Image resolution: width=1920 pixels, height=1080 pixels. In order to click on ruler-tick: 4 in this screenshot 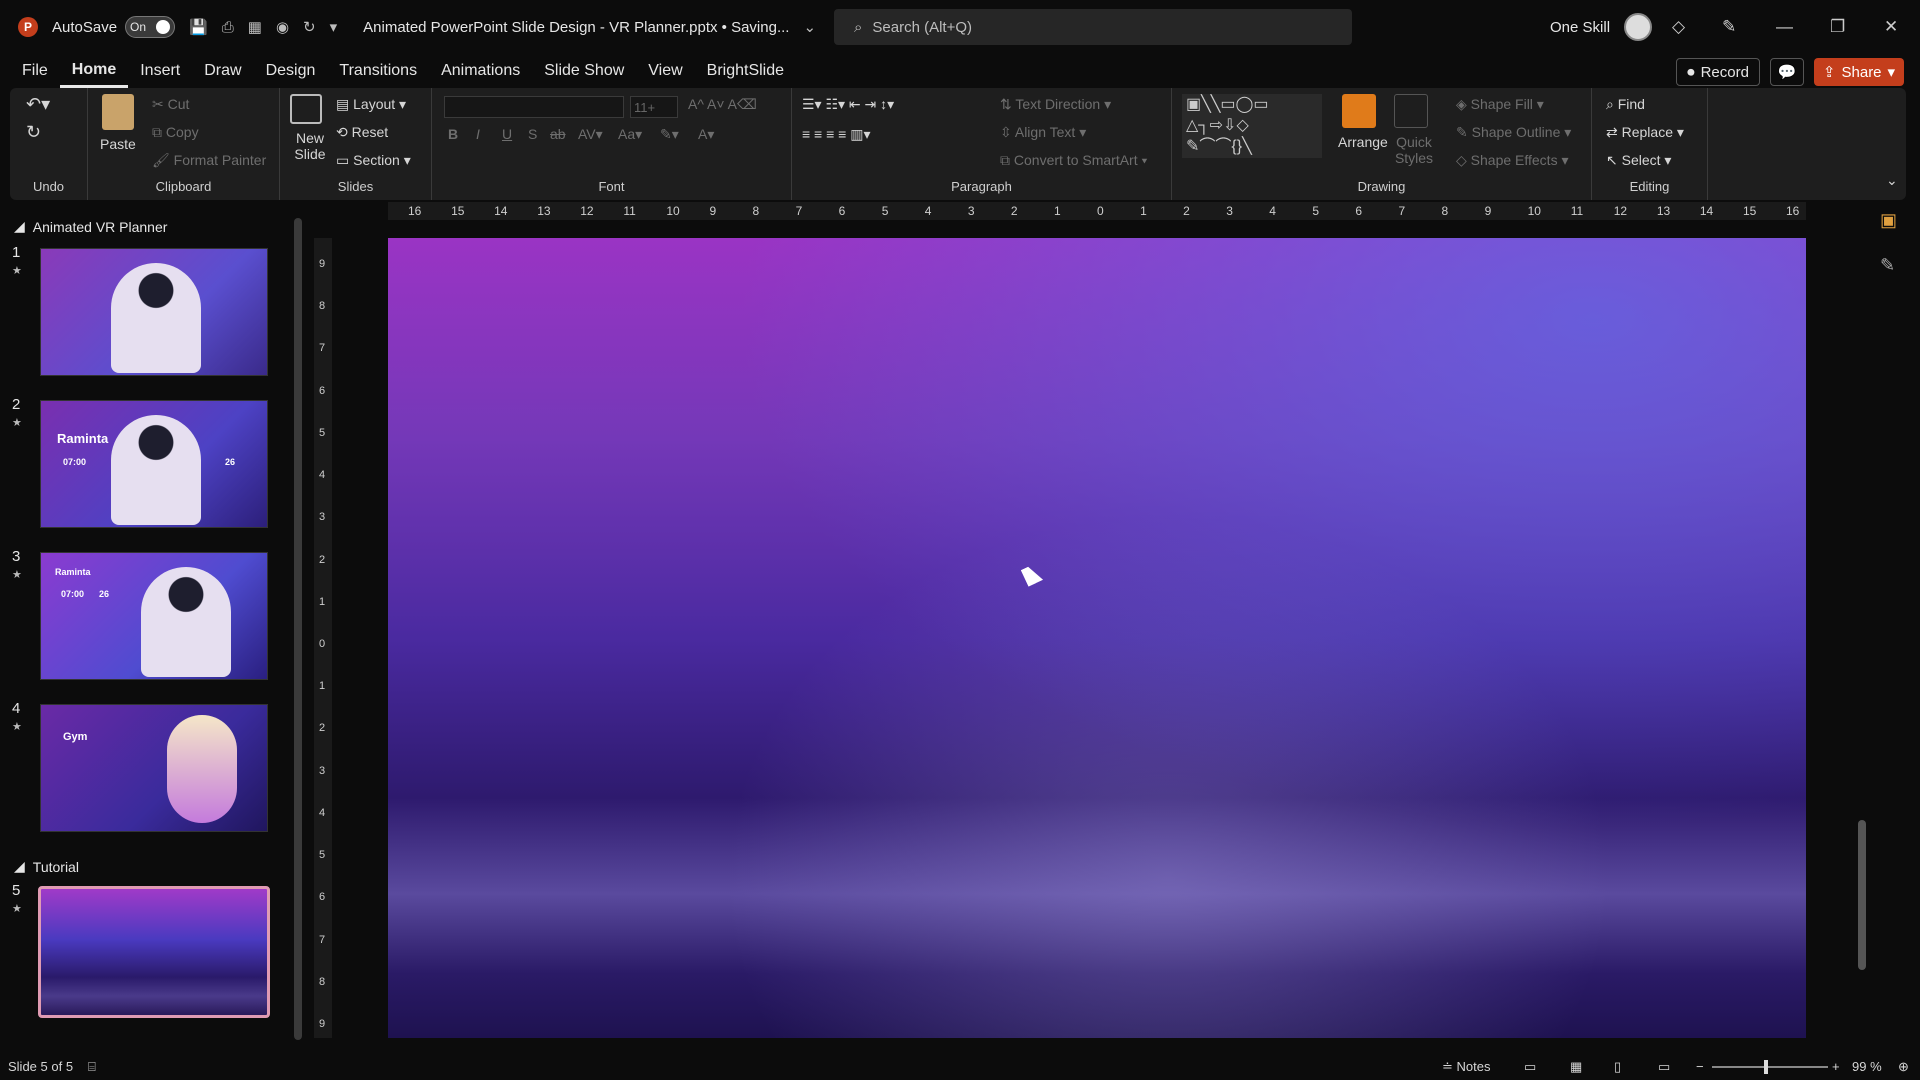, I will do `click(322, 812)`.